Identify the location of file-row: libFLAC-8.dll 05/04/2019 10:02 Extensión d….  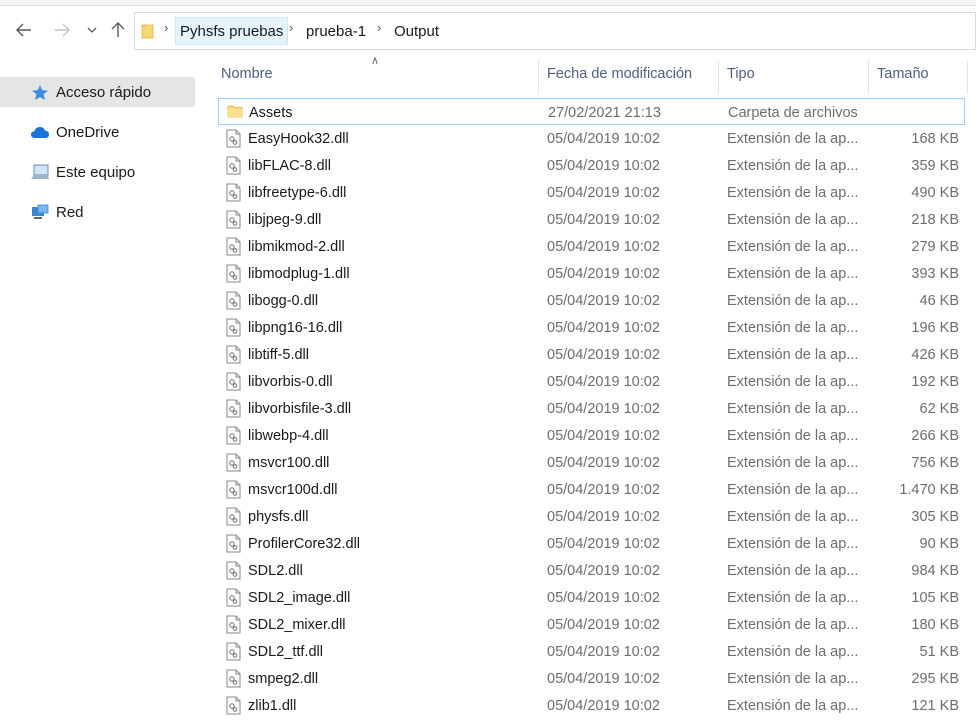
(591, 165).